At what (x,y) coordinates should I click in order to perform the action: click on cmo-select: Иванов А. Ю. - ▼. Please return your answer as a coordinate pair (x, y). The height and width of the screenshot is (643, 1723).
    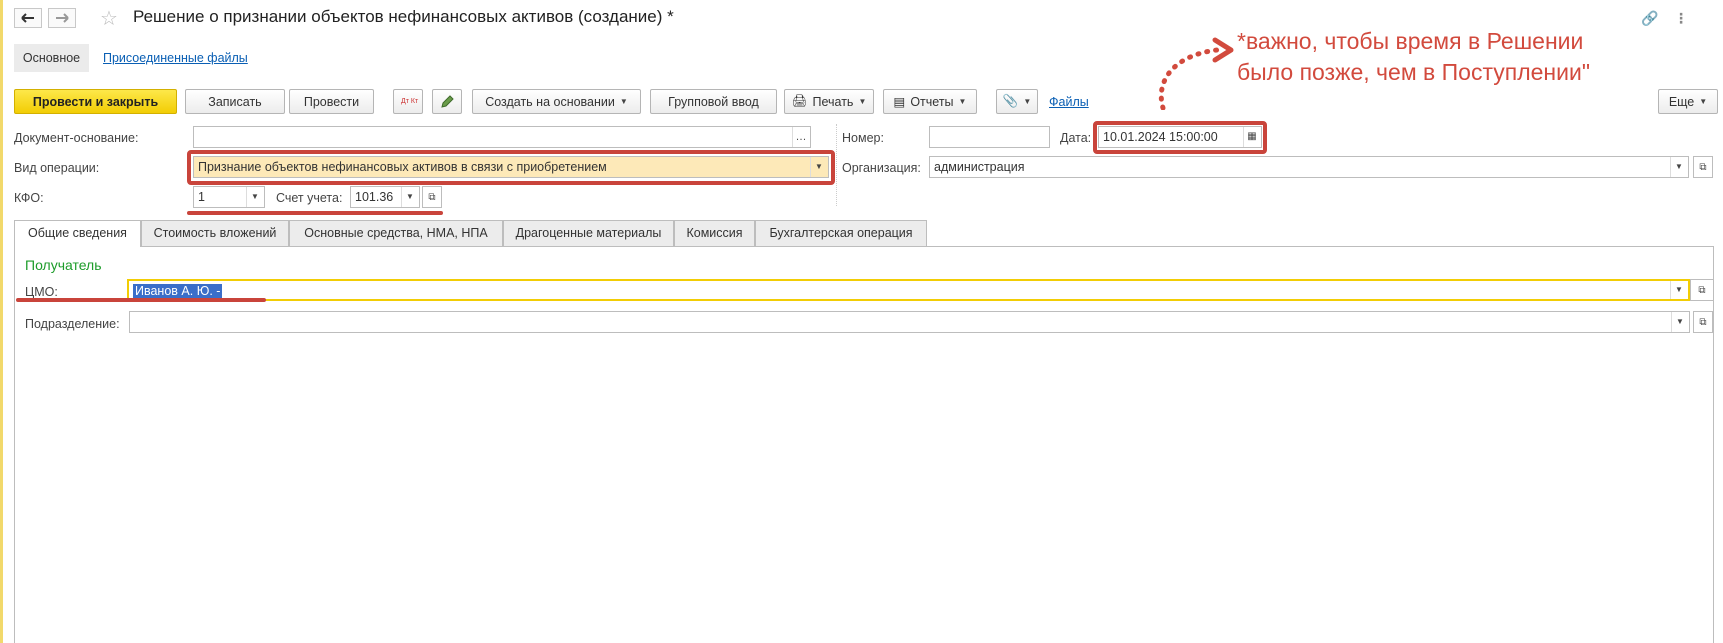
    Looking at the image, I should click on (908, 290).